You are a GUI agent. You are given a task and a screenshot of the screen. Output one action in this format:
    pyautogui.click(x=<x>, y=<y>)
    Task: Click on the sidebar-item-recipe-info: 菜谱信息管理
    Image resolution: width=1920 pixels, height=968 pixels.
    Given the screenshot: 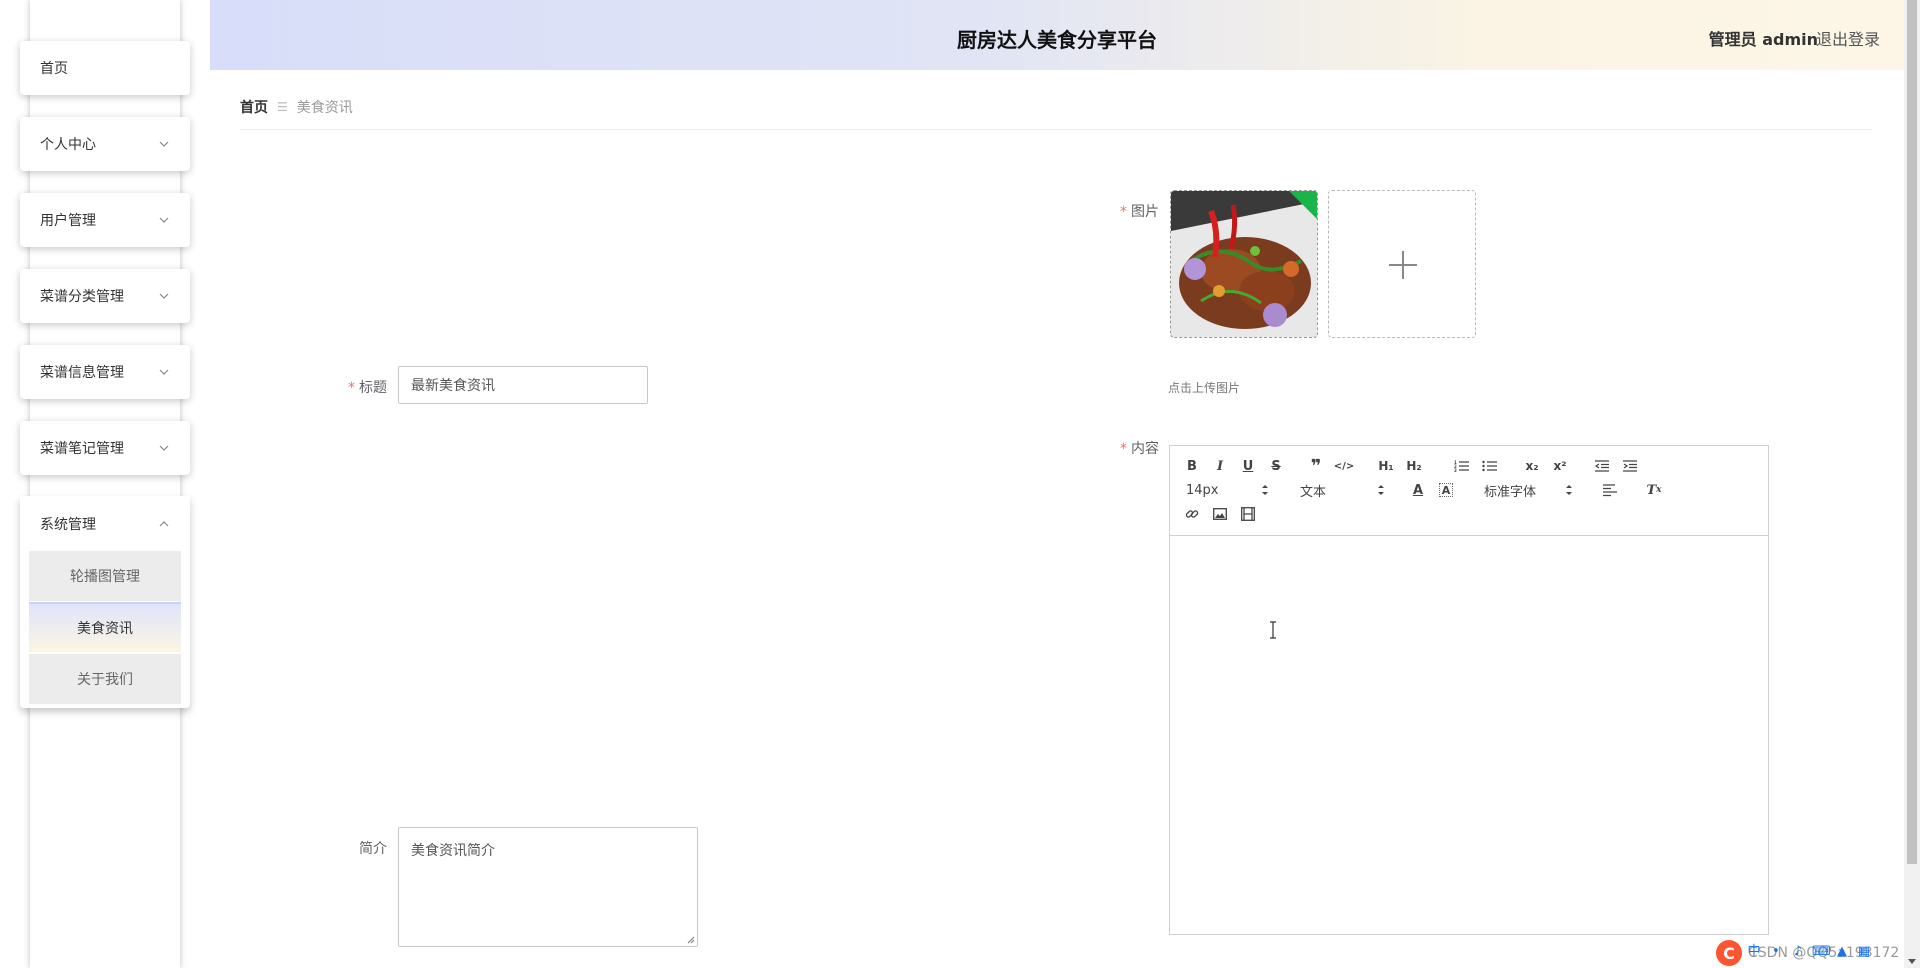 What is the action you would take?
    pyautogui.click(x=105, y=372)
    